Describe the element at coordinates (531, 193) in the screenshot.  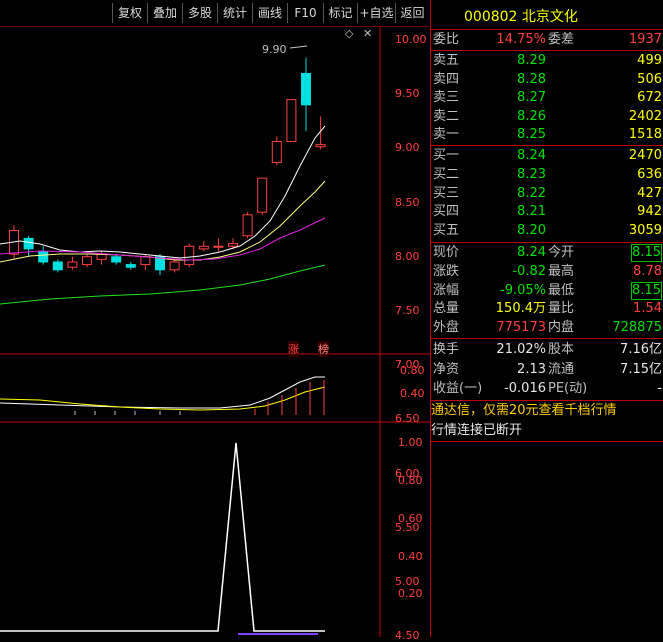
I see `bids-price: 8.22` at that location.